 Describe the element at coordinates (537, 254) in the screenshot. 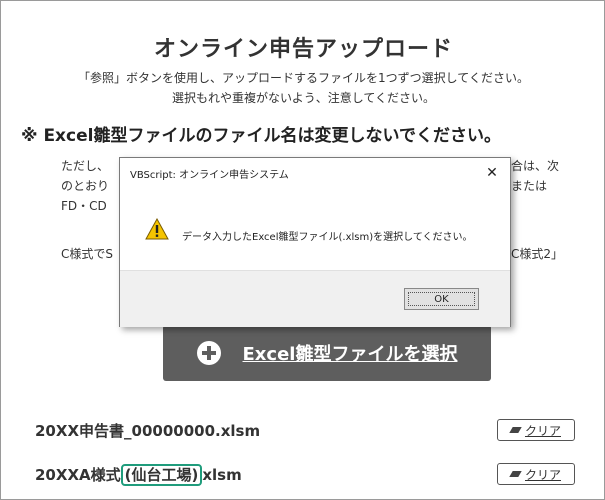

I see `body-text-right-4: C様式2」` at that location.